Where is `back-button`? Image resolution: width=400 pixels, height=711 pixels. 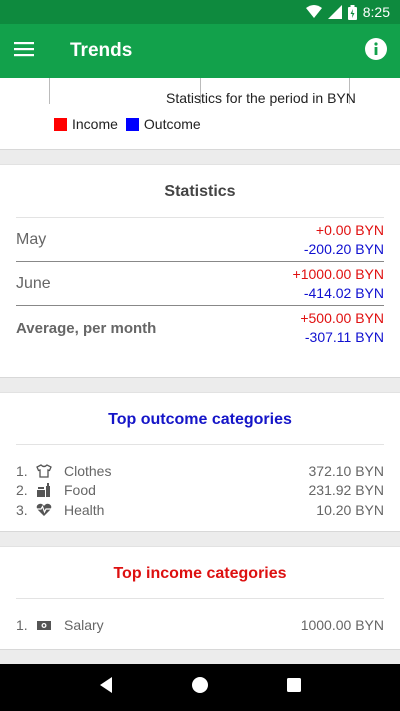
back-button is located at coordinates (106, 687).